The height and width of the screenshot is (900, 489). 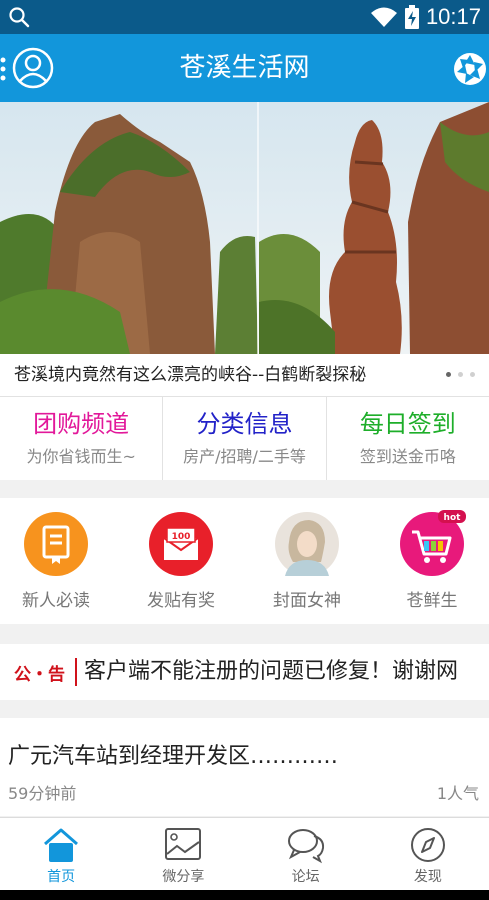 What do you see at coordinates (453, 518) in the screenshot?
I see `hot-badge: hot` at bounding box center [453, 518].